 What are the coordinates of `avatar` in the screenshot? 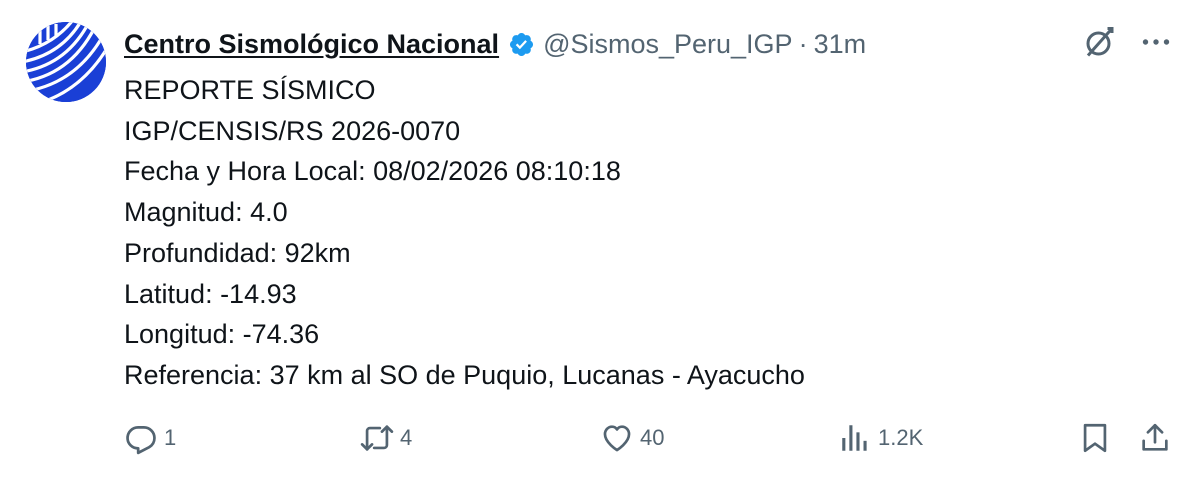 It's located at (66, 62).